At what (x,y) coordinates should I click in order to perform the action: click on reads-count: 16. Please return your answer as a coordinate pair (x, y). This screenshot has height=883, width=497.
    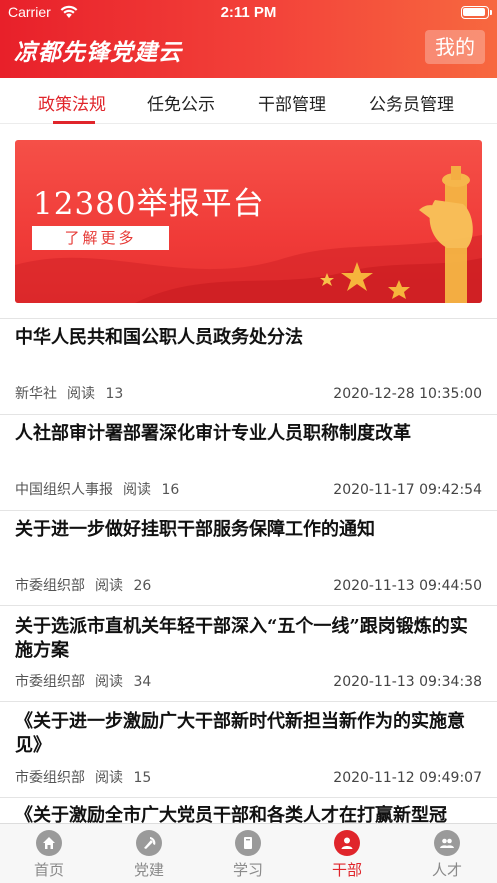
    Looking at the image, I should click on (170, 490).